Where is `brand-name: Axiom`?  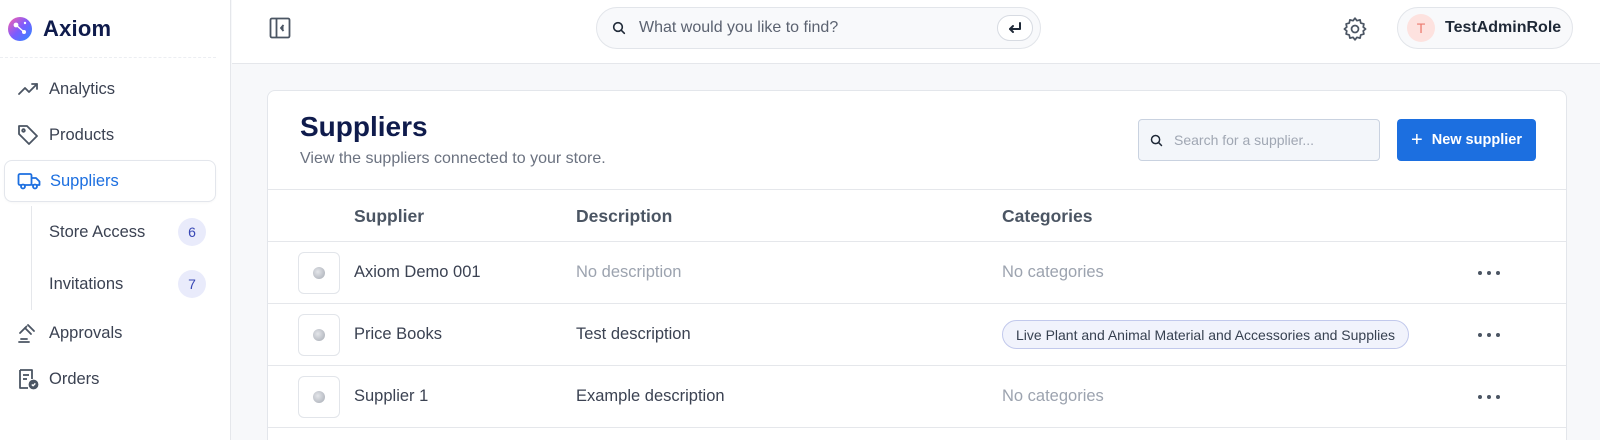 brand-name: Axiom is located at coordinates (77, 28).